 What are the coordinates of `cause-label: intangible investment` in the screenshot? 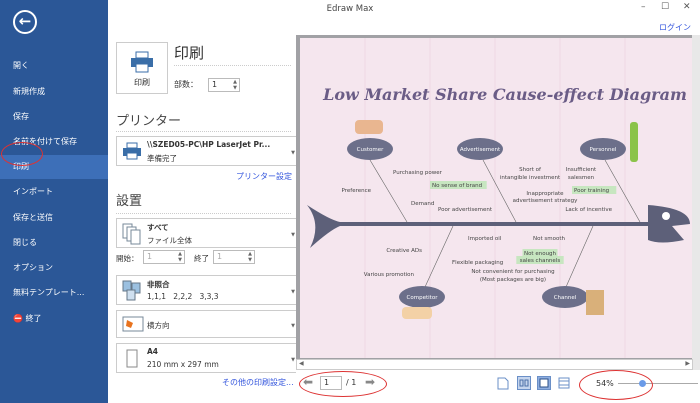 It's located at (530, 178).